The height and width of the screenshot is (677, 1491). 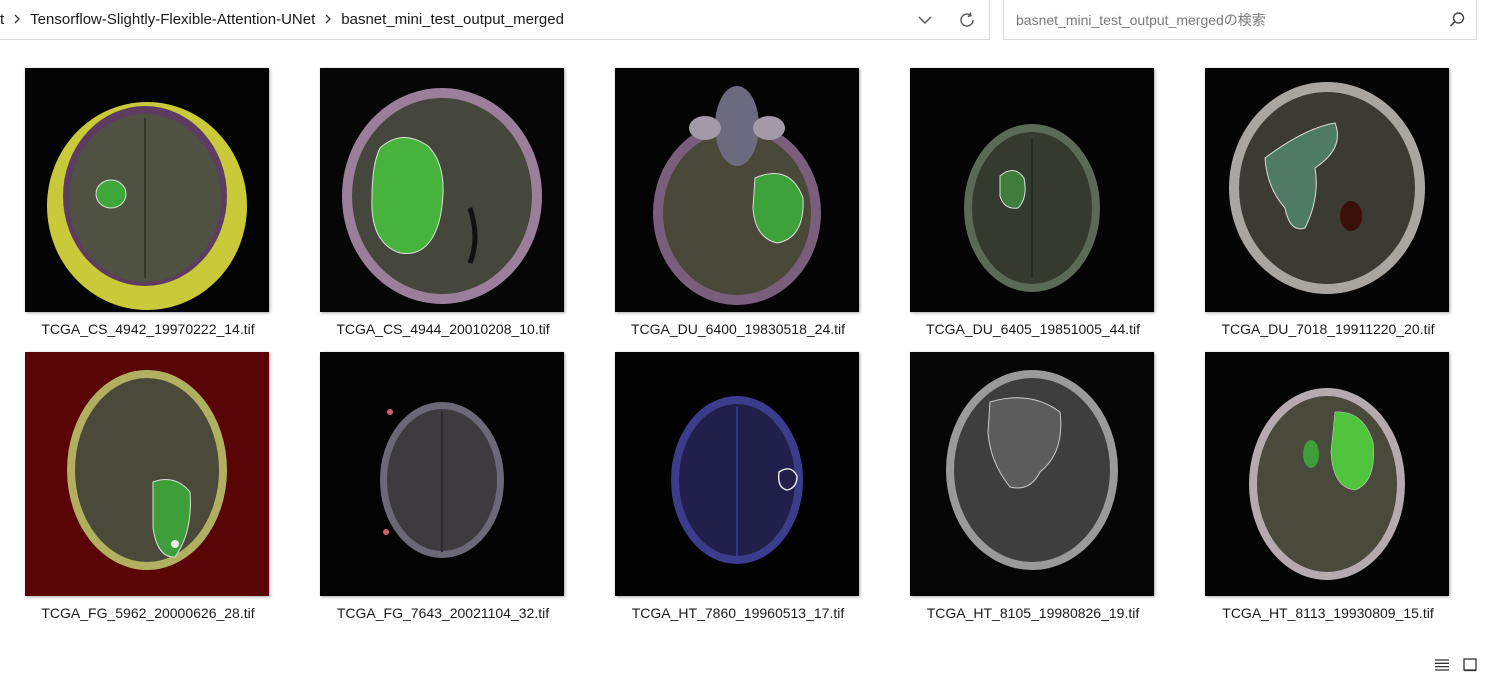 I want to click on file-item: TCGA_CS_4944_20010208_10.tif, so click(x=443, y=206).